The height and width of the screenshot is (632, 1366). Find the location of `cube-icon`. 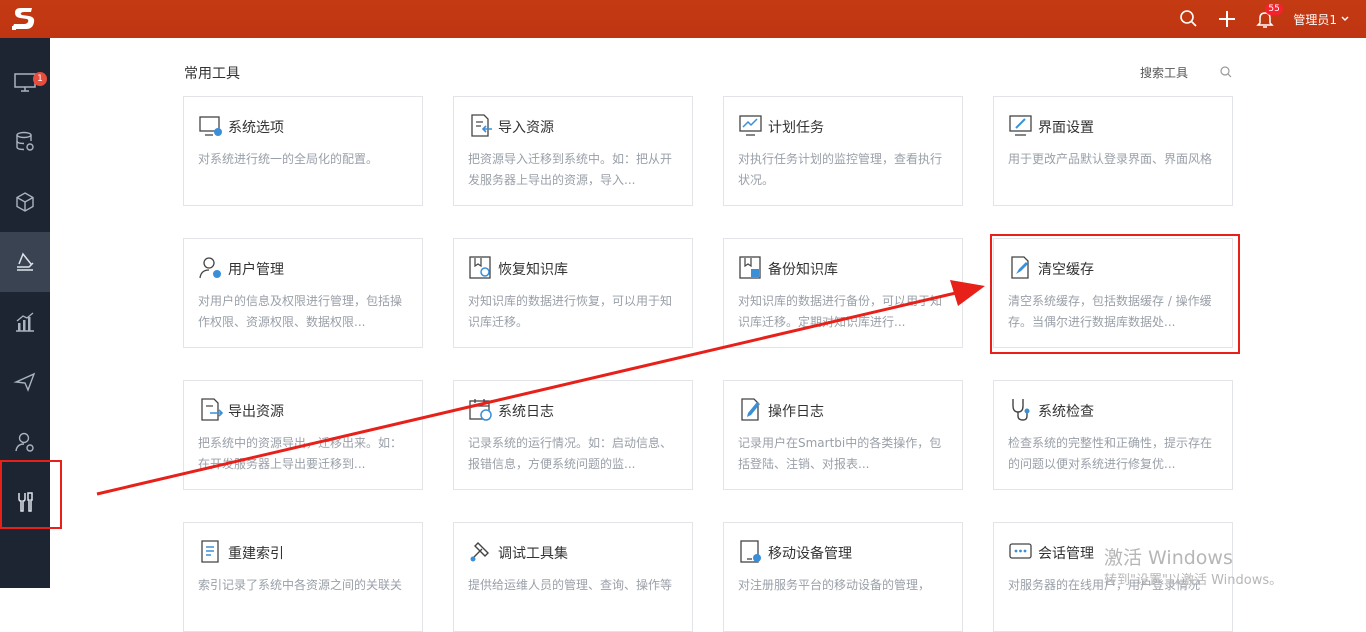

cube-icon is located at coordinates (25, 202).